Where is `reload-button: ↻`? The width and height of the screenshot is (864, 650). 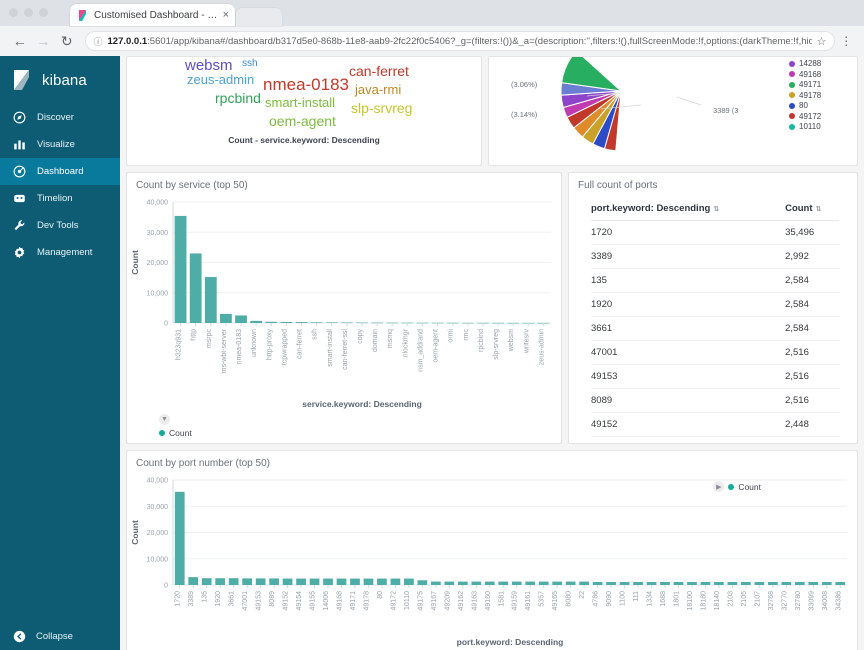
reload-button: ↻ is located at coordinates (67, 41).